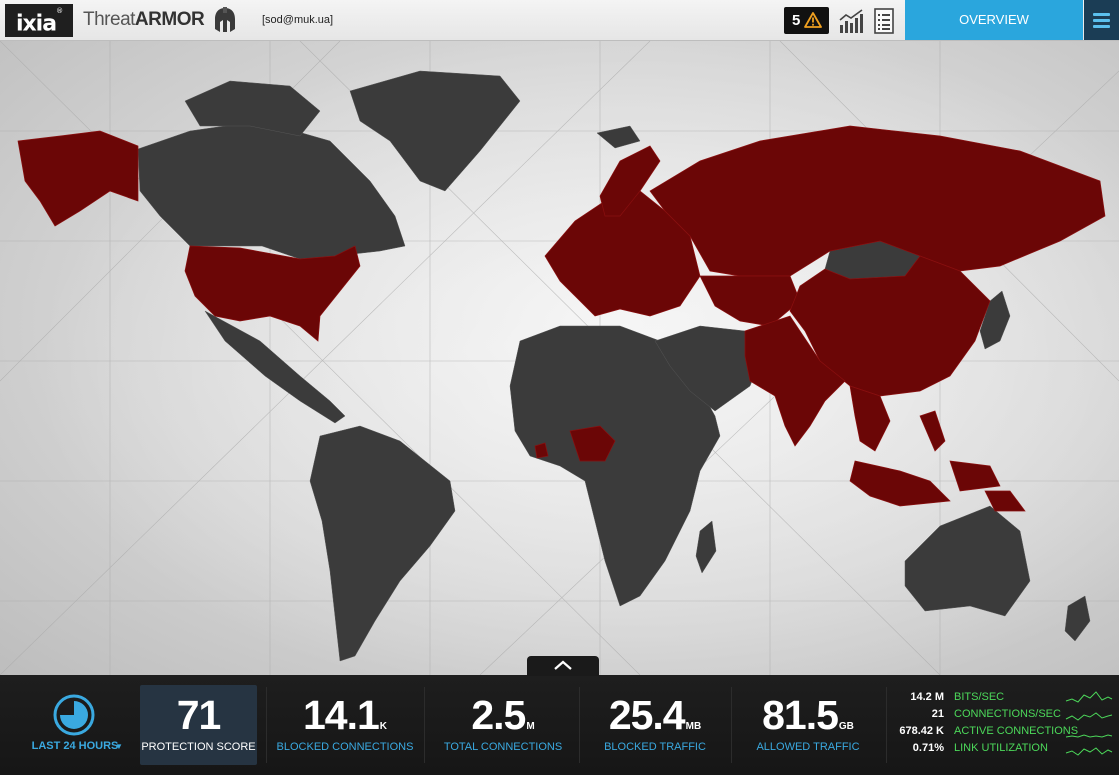  I want to click on overview-tab: OVERVIEW, so click(994, 20).